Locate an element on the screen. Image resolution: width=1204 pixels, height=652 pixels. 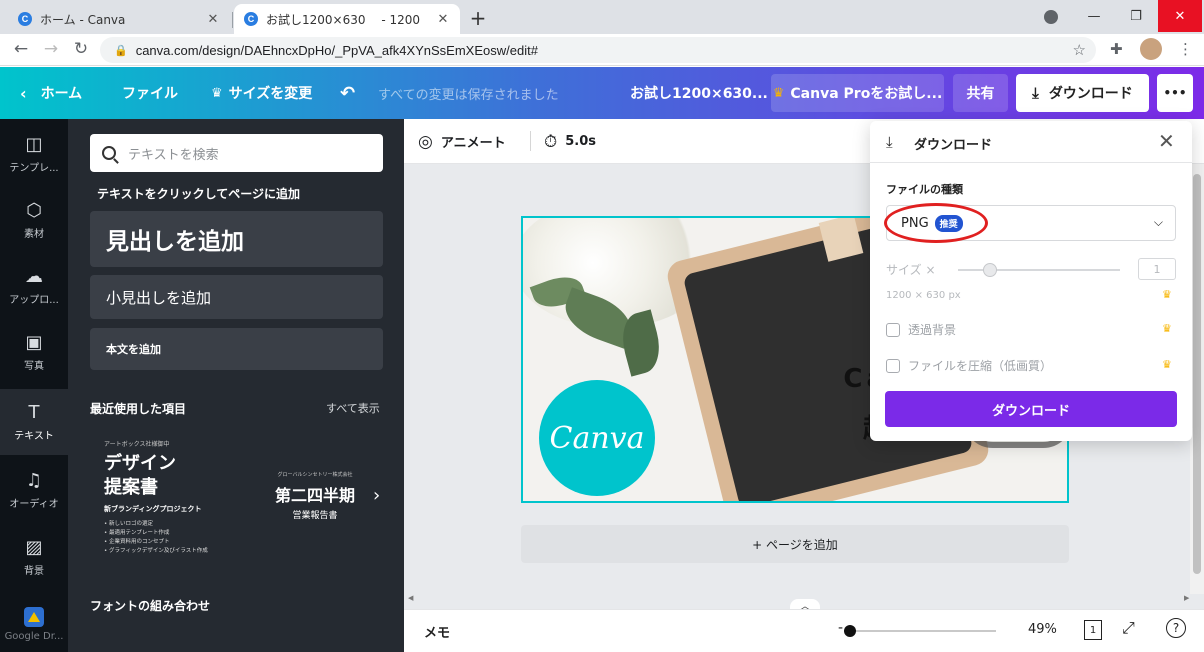
rail-label: 背景 is located at coordinates (34, 571).